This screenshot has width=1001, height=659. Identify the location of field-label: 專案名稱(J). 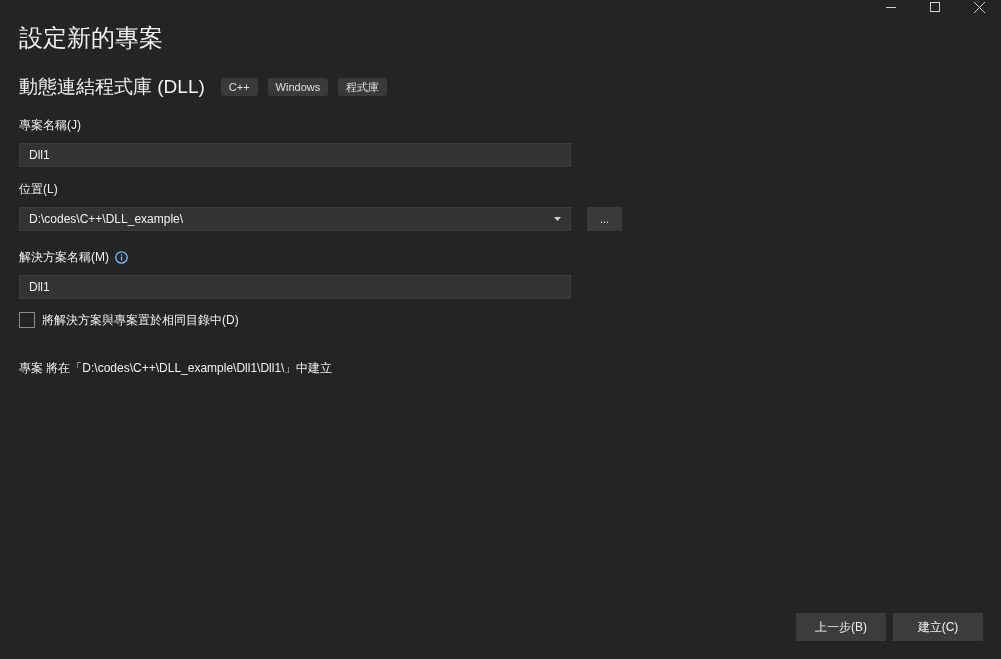
(50, 125).